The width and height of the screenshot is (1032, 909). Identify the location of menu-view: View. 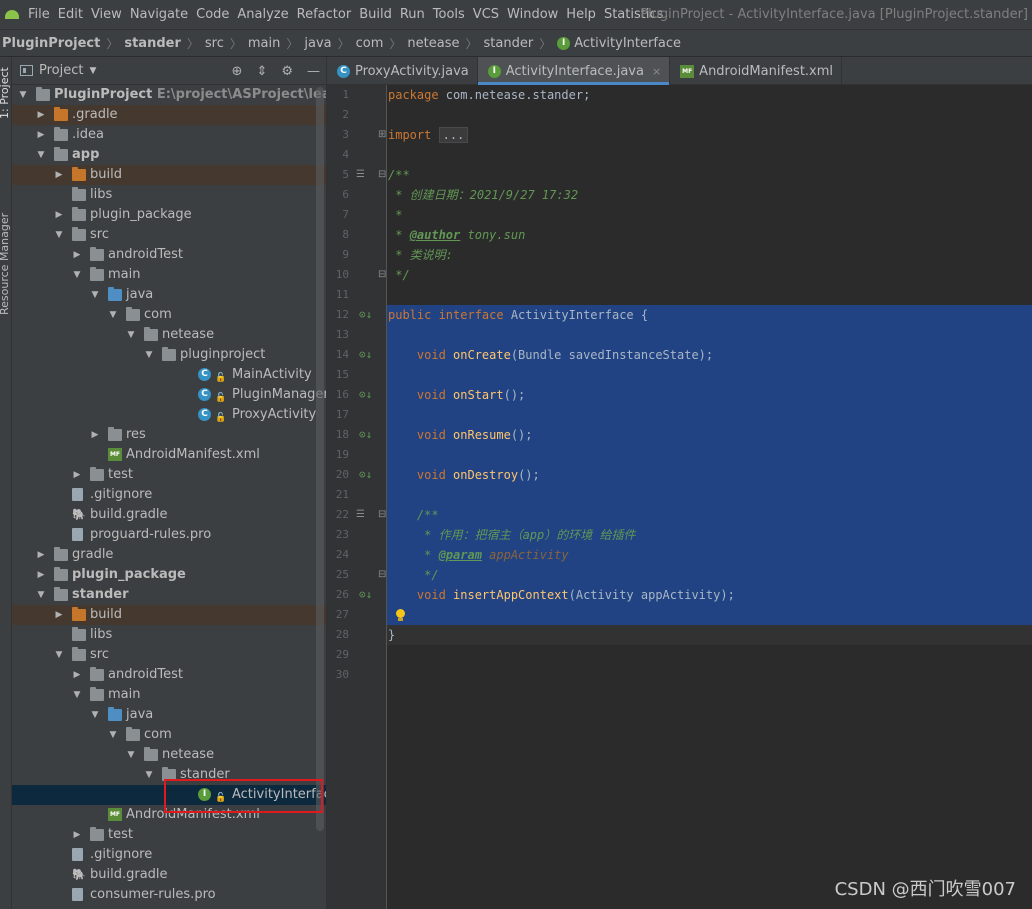
(106, 14).